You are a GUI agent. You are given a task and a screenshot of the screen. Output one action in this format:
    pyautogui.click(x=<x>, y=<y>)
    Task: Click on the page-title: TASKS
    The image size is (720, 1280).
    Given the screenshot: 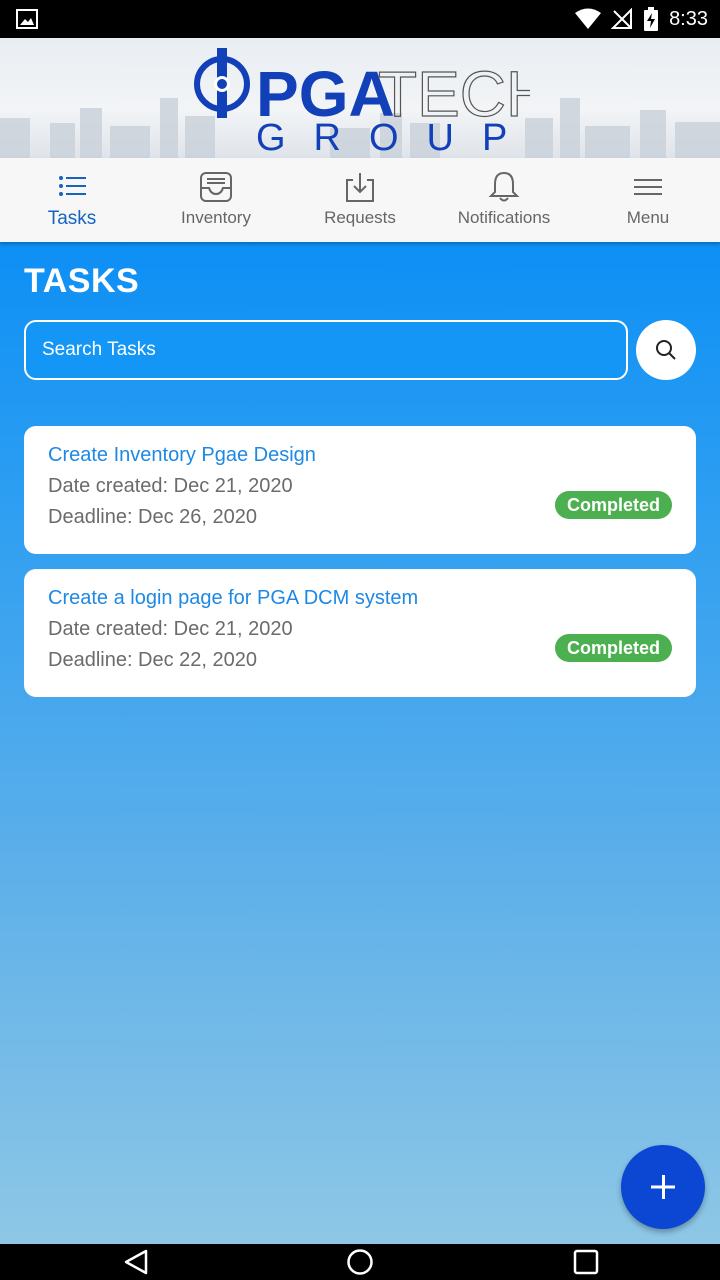 What is the action you would take?
    pyautogui.click(x=82, y=281)
    